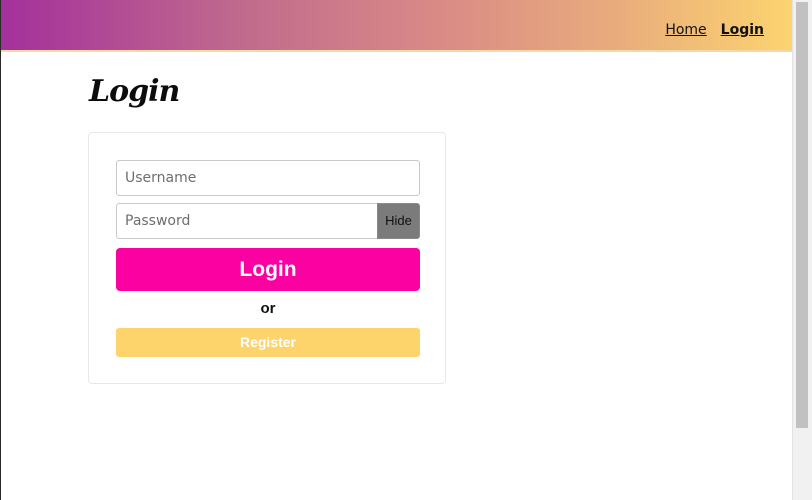 This screenshot has width=812, height=500. I want to click on register-button: Register, so click(268, 342).